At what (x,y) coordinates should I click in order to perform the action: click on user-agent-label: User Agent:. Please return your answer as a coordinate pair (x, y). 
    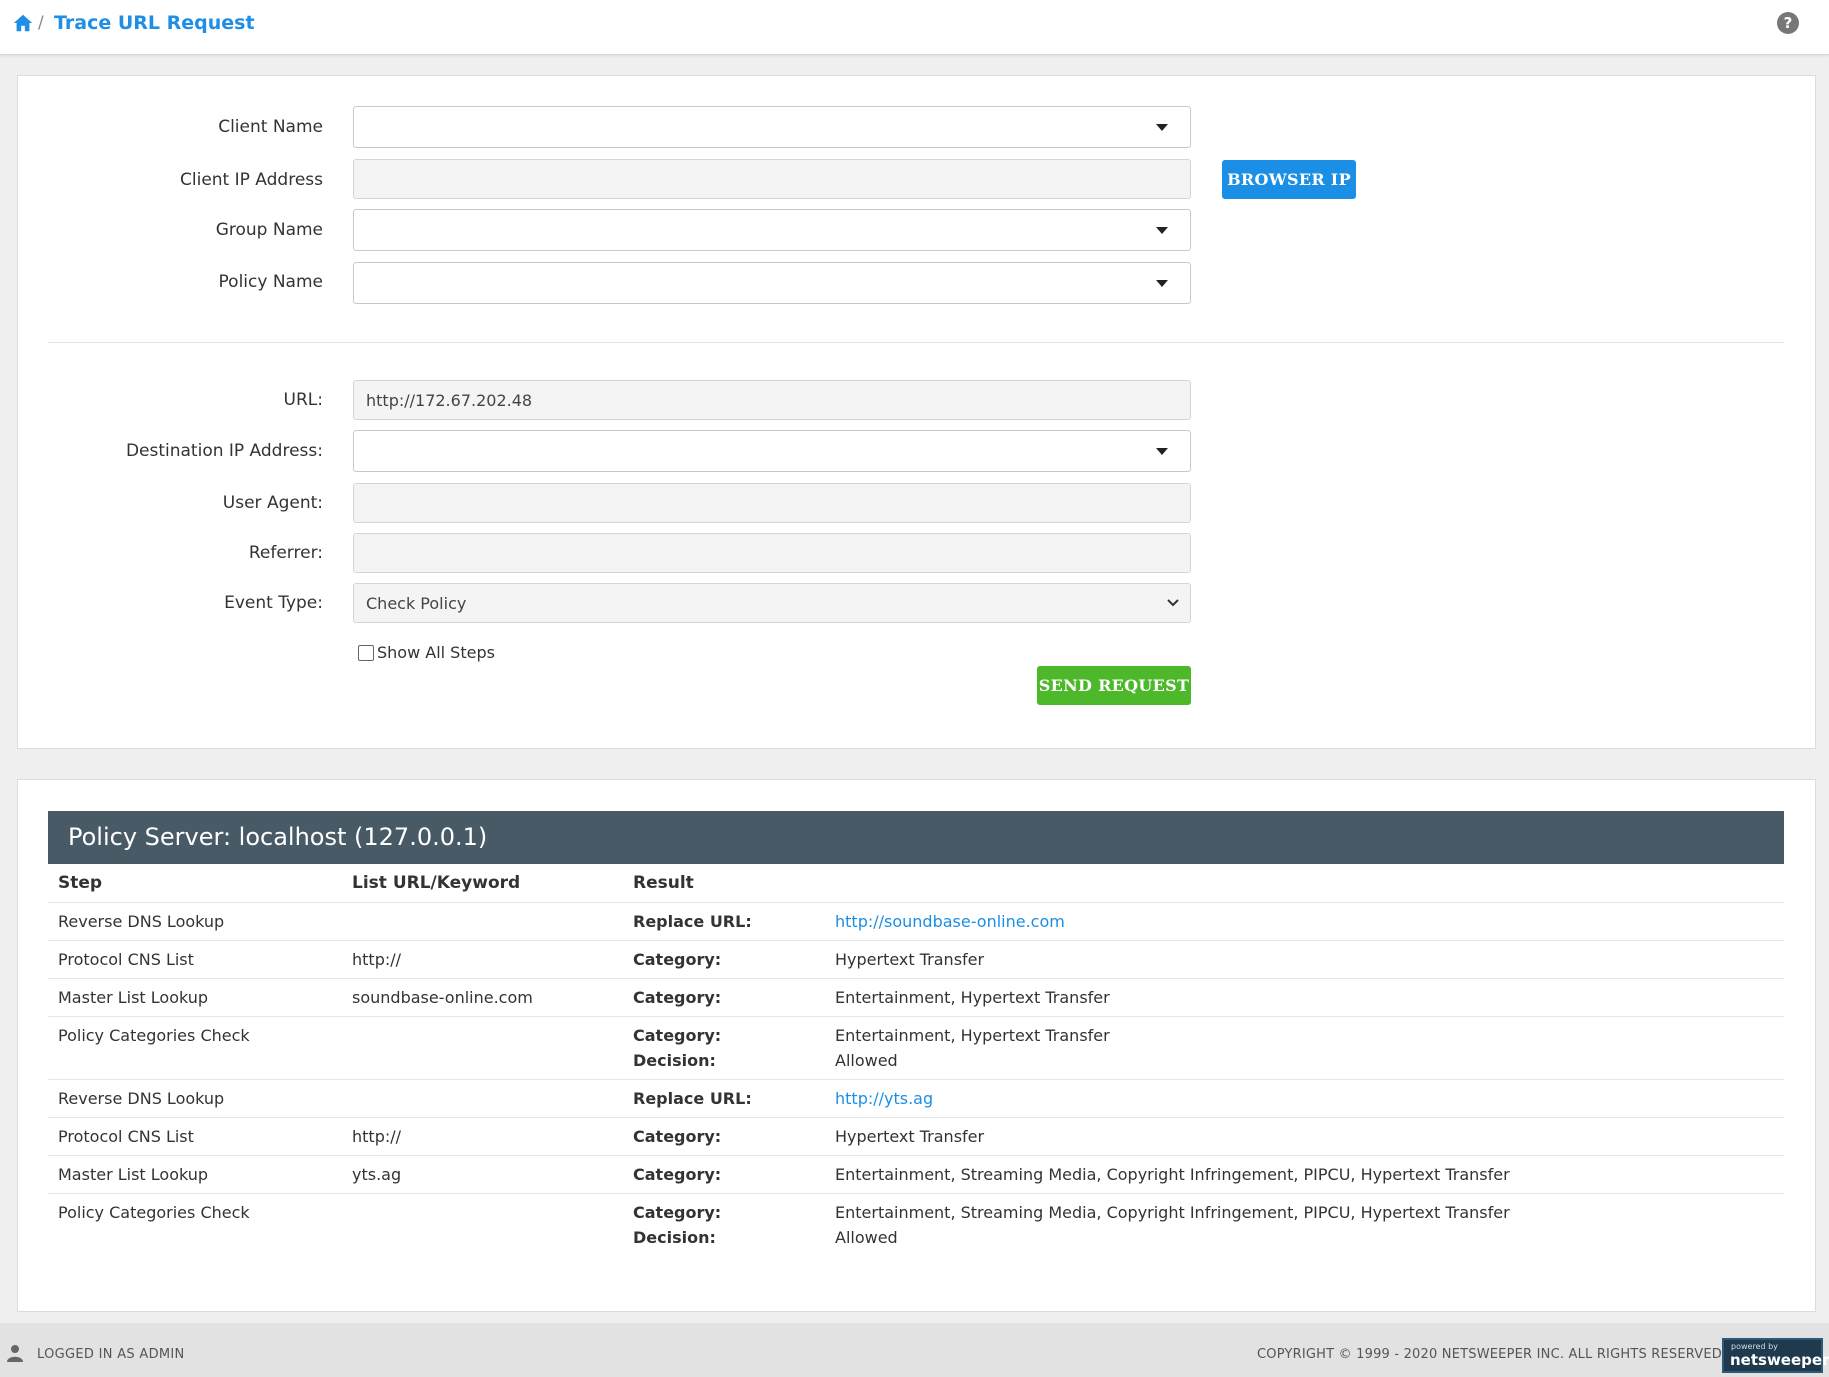
    Looking at the image, I should click on (272, 503).